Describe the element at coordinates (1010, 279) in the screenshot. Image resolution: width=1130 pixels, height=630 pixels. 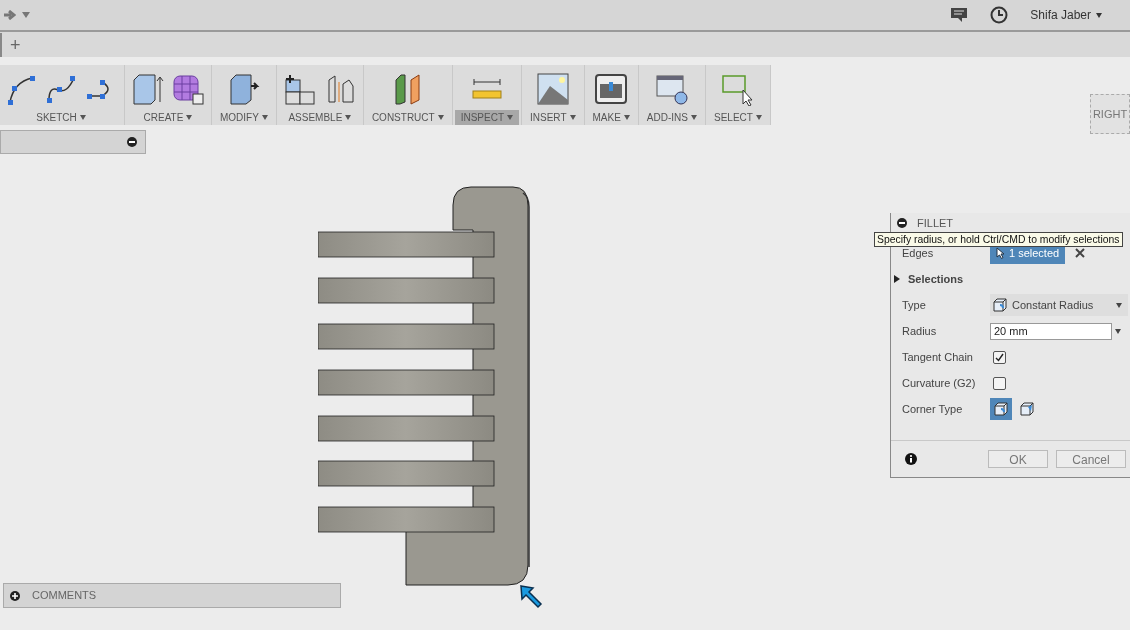
I see `selections-expander: Selections` at that location.